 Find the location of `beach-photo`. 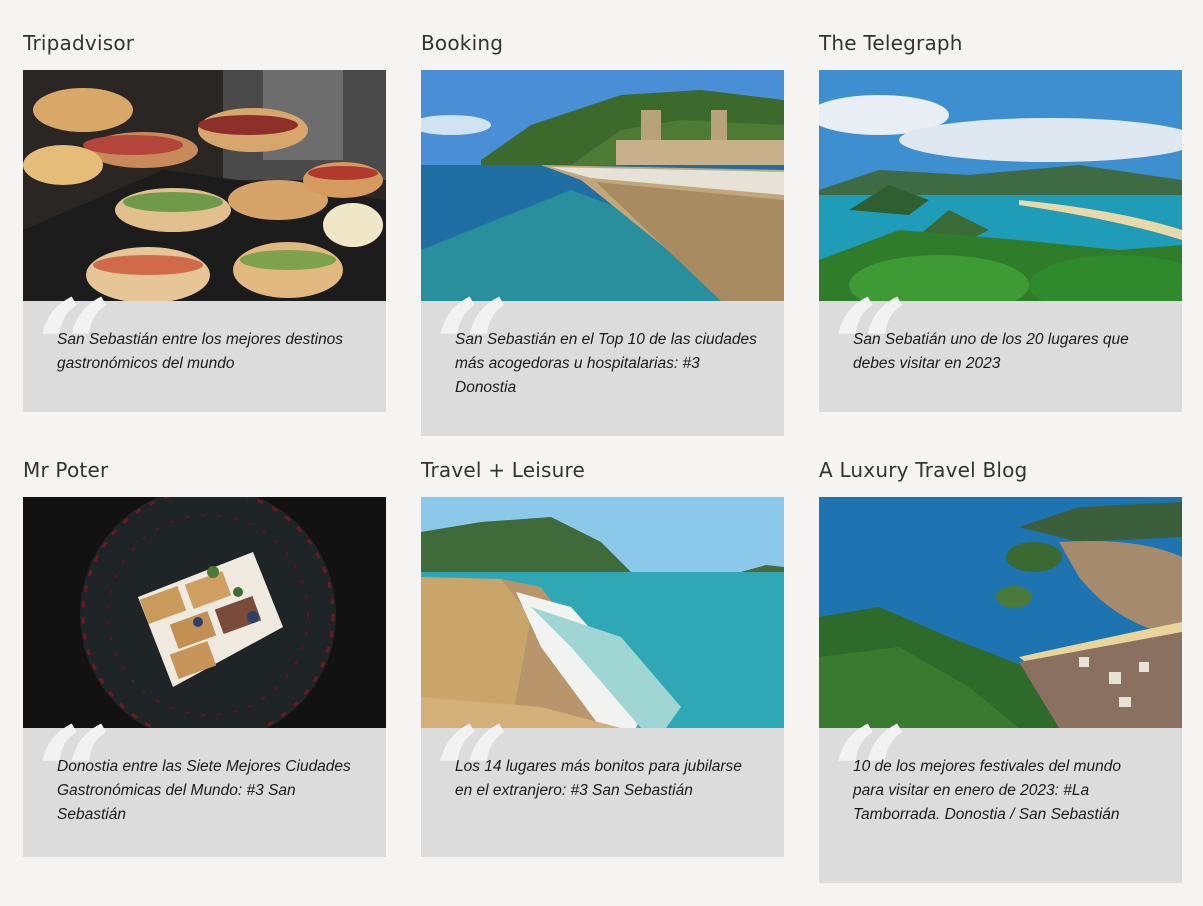

beach-photo is located at coordinates (602, 612).